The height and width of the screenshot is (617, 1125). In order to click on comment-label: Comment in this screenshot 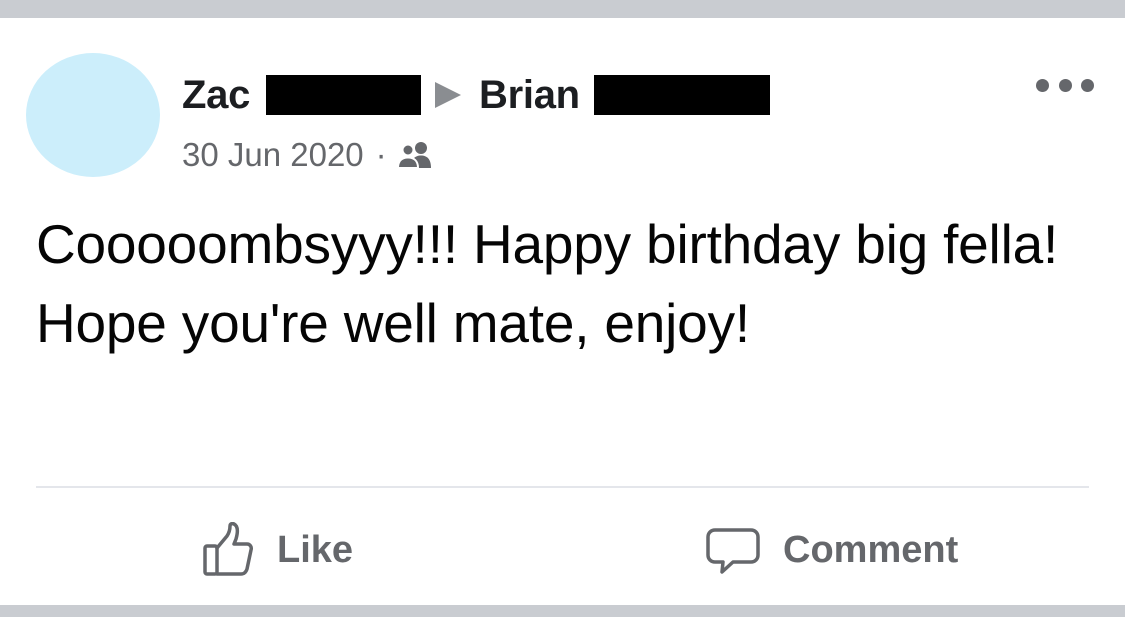, I will do `click(871, 549)`.